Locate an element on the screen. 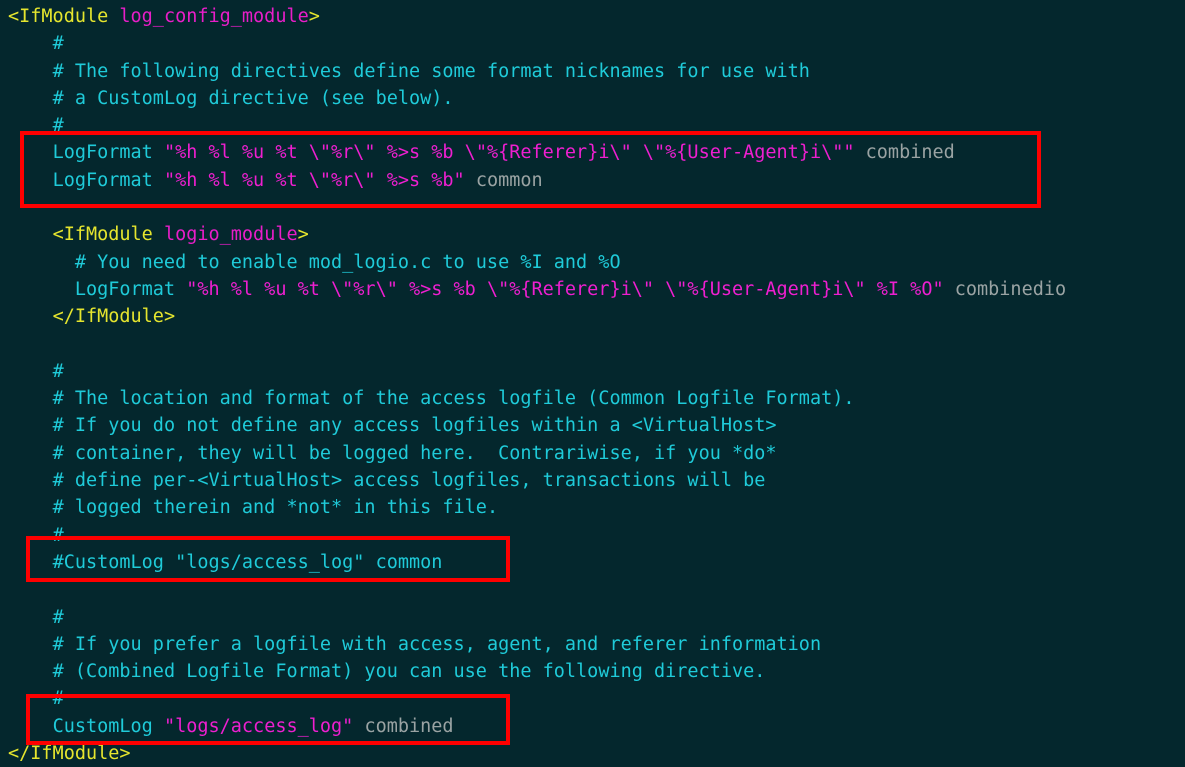 The image size is (1185, 767). code-line: <IfModule logio_module> is located at coordinates (592, 234).